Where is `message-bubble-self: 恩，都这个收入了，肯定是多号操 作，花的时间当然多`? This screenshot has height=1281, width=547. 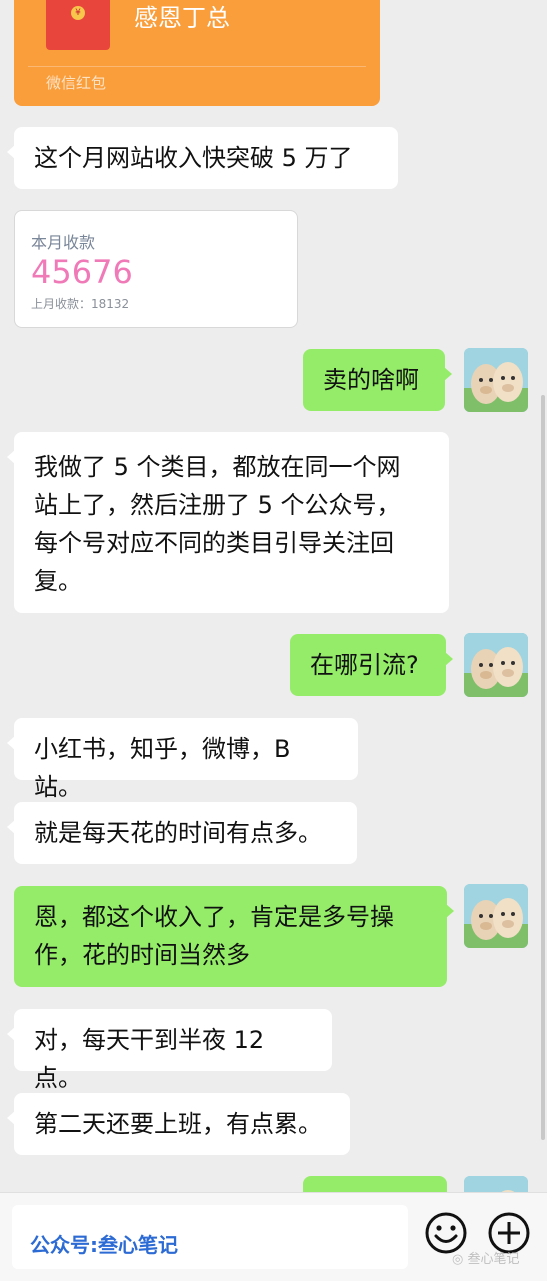 message-bubble-self: 恩，都这个收入了，肯定是多号操 作，花的时间当然多 is located at coordinates (234, 936).